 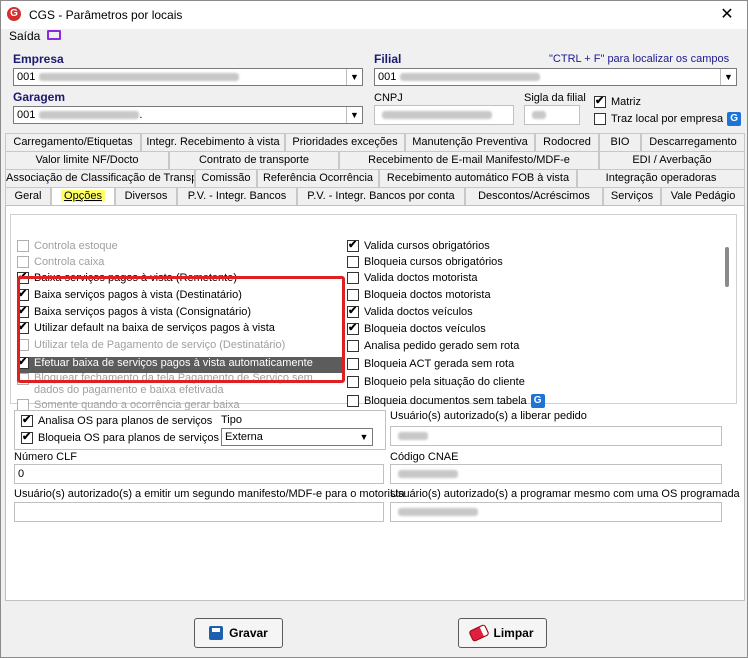 I want to click on close-button: ✕, so click(x=727, y=15).